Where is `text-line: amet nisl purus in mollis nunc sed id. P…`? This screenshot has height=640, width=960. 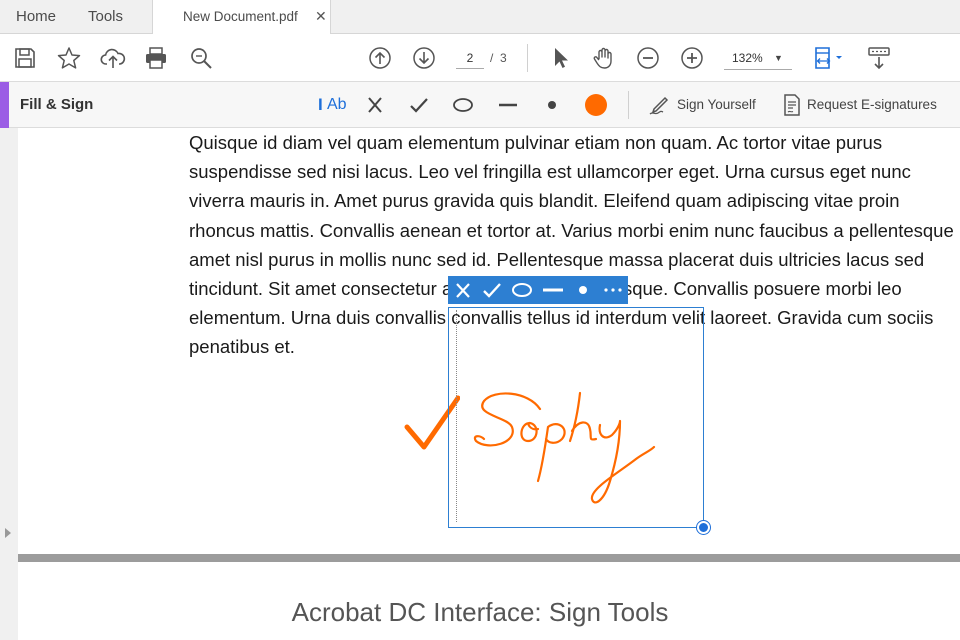
text-line: amet nisl purus in mollis nunc sed id. P… is located at coordinates (557, 259).